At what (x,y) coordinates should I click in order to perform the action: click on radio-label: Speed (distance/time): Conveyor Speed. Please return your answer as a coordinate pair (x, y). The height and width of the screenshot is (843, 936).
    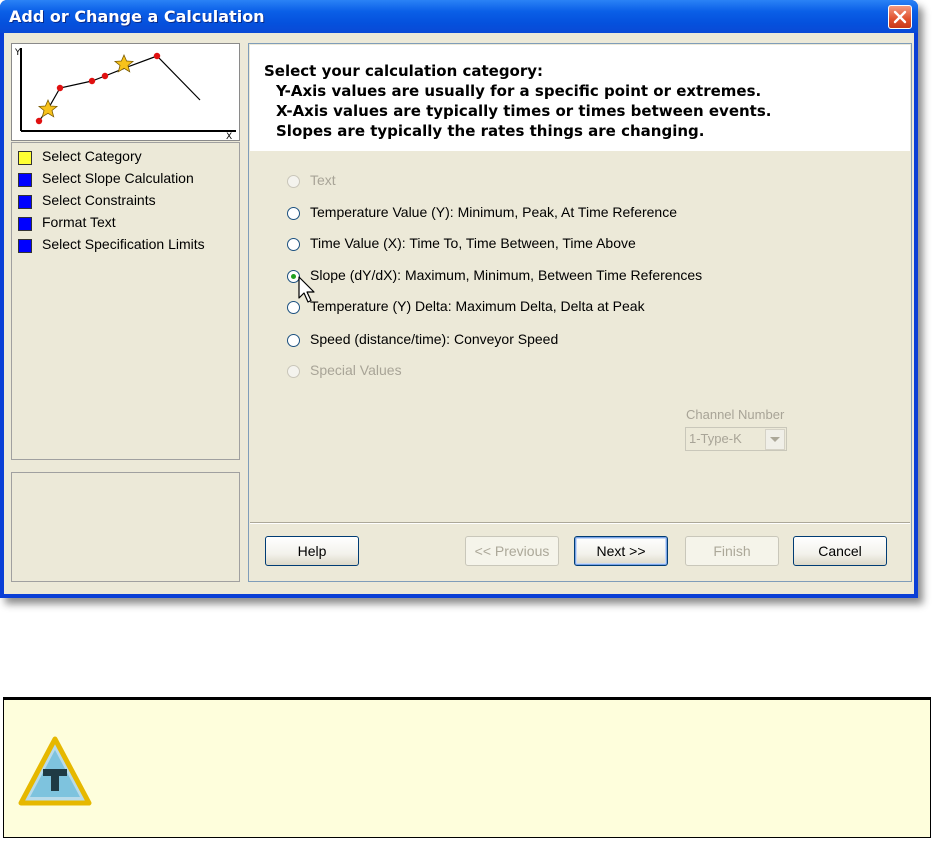
    Looking at the image, I should click on (434, 339).